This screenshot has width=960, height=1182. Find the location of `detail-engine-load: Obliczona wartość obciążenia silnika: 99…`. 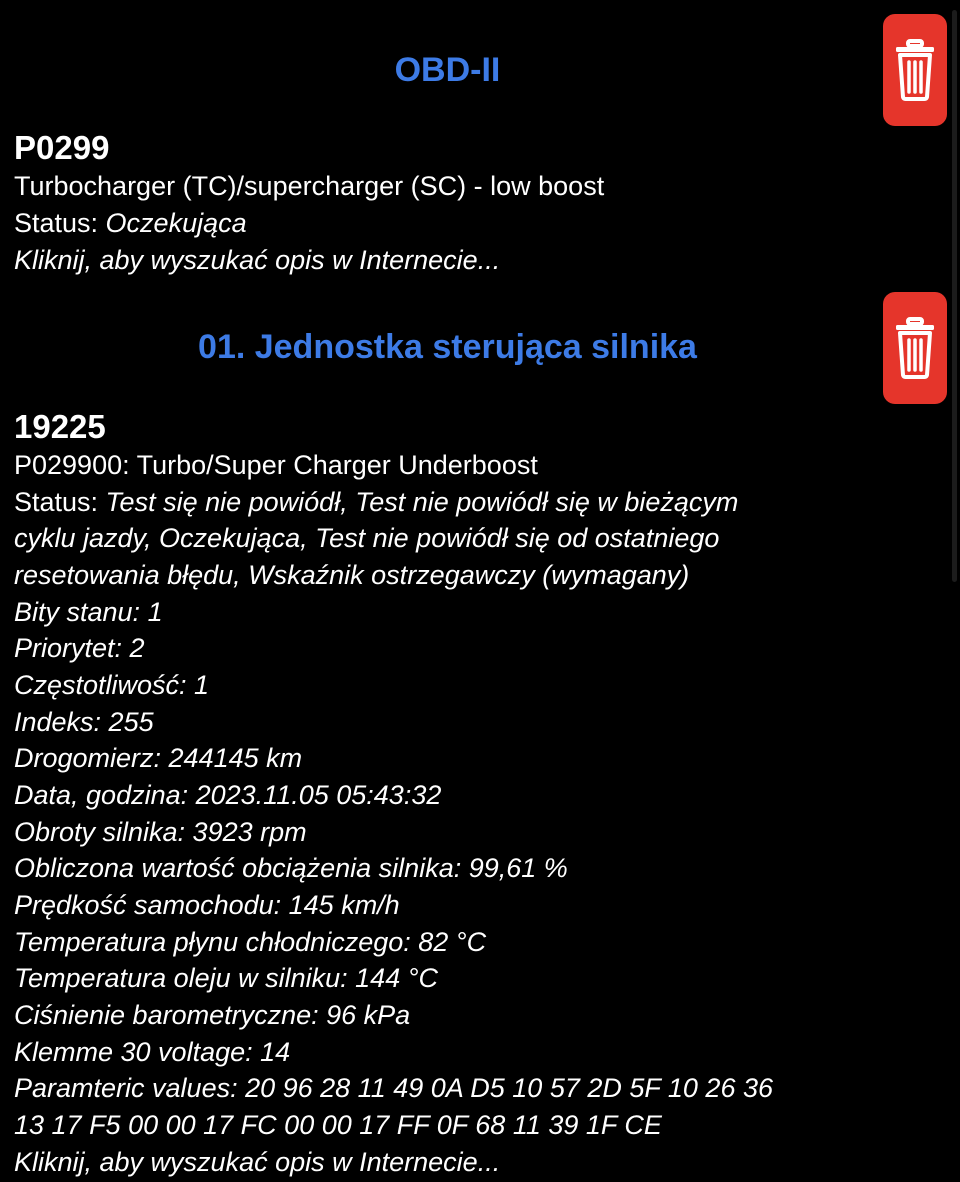

detail-engine-load: Obliczona wartość obciążenia silnika: 99… is located at coordinates (291, 868).